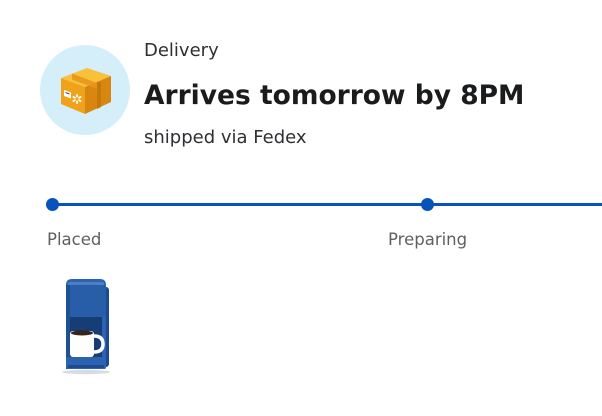  What do you see at coordinates (334, 95) in the screenshot?
I see `arrival-title: Arrives tomorrow by 8PM` at bounding box center [334, 95].